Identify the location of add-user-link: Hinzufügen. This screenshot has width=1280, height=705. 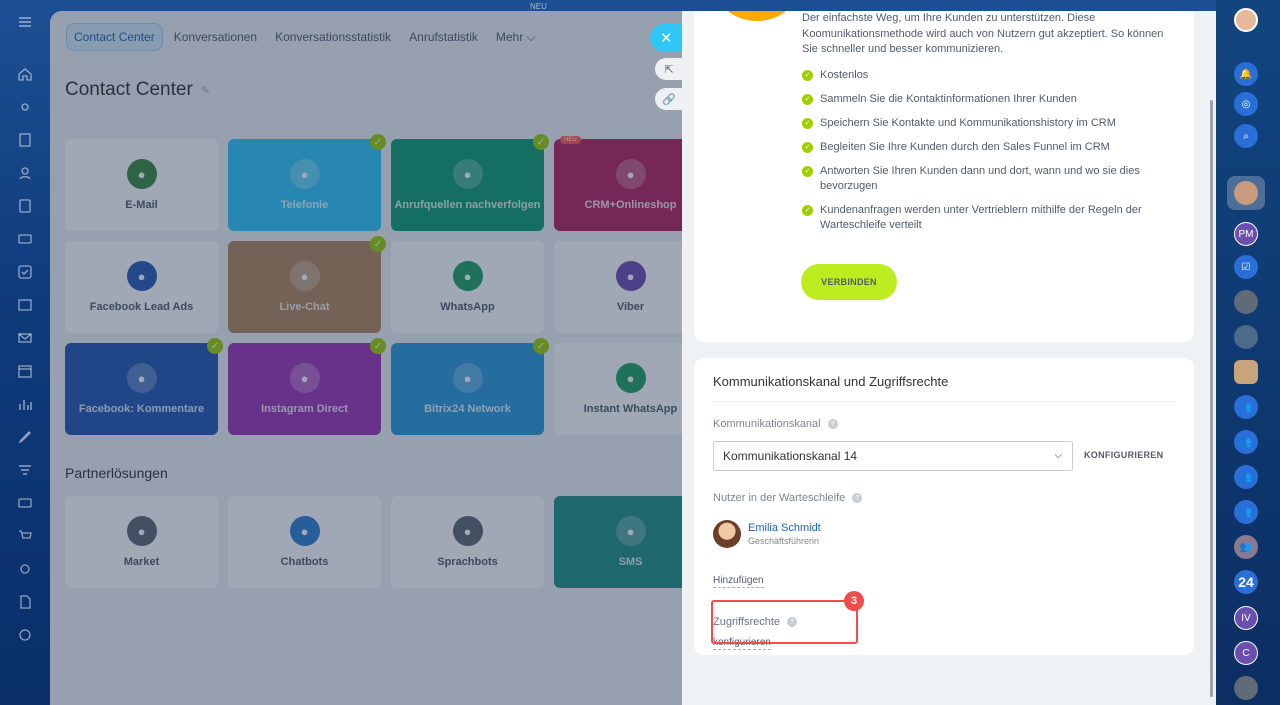
(738, 581).